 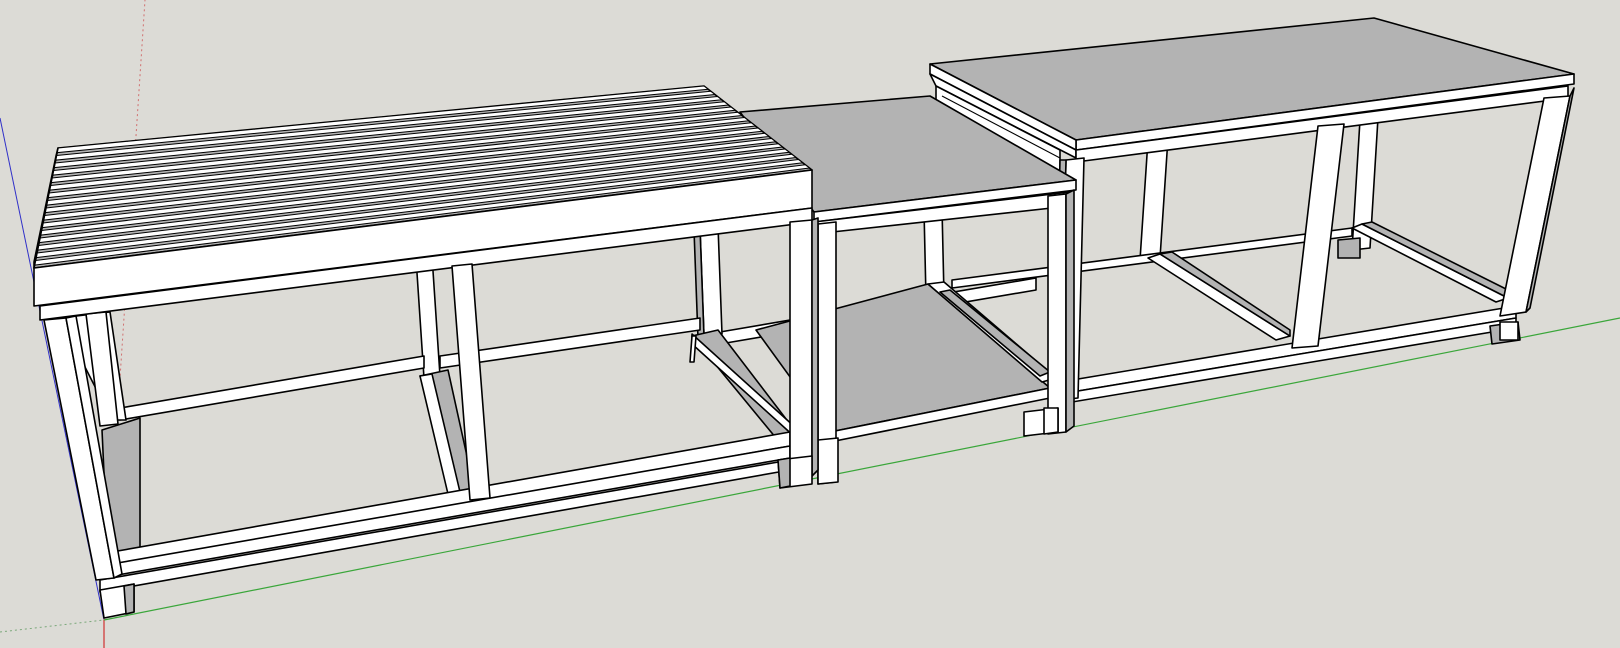 What do you see at coordinates (815, 347) in the screenshot?
I see `bench-front-leg-right-shade` at bounding box center [815, 347].